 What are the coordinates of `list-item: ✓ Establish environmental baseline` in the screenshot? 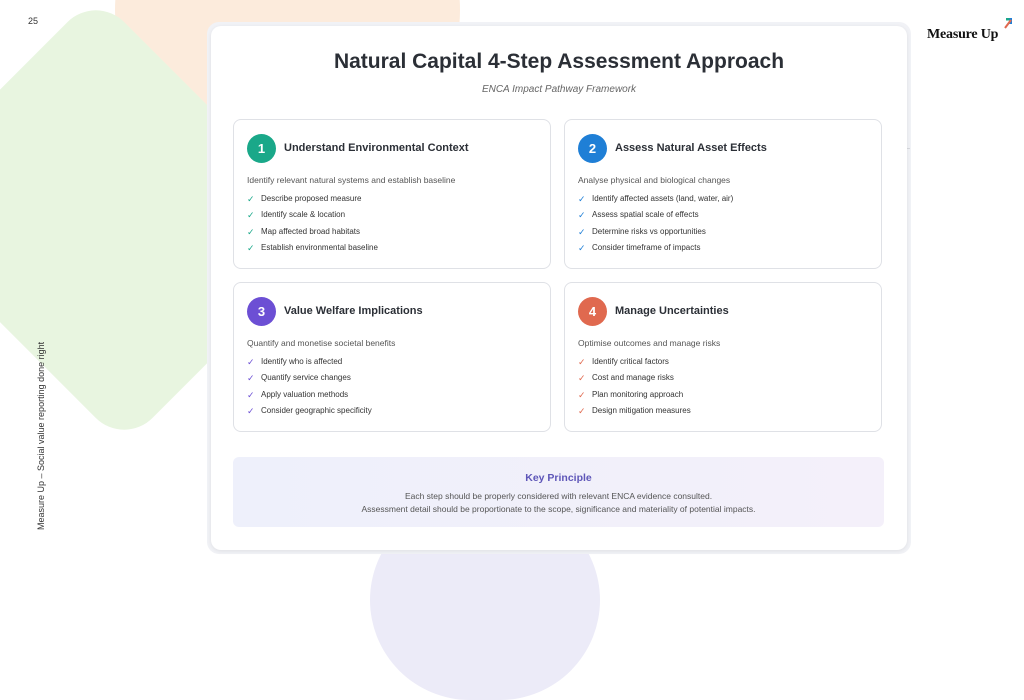 It's located at (312, 250).